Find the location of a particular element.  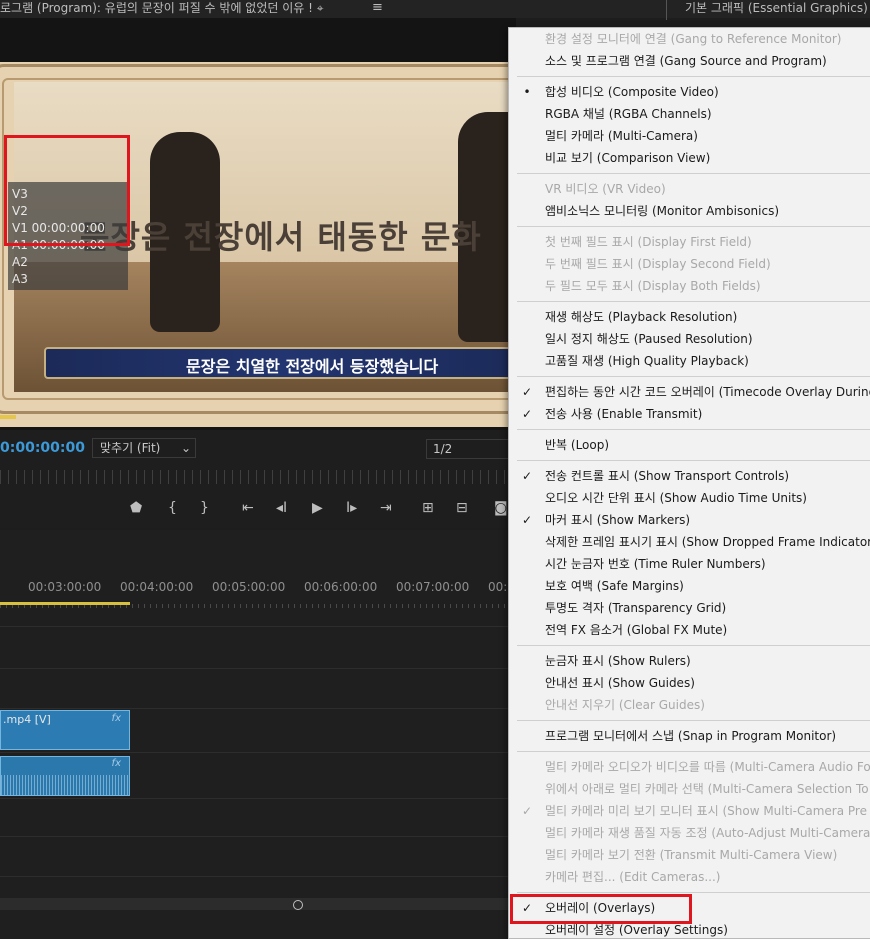

menu-item: 두 필드 모두 표시 (Display Both Fields) is located at coordinates (689, 286).